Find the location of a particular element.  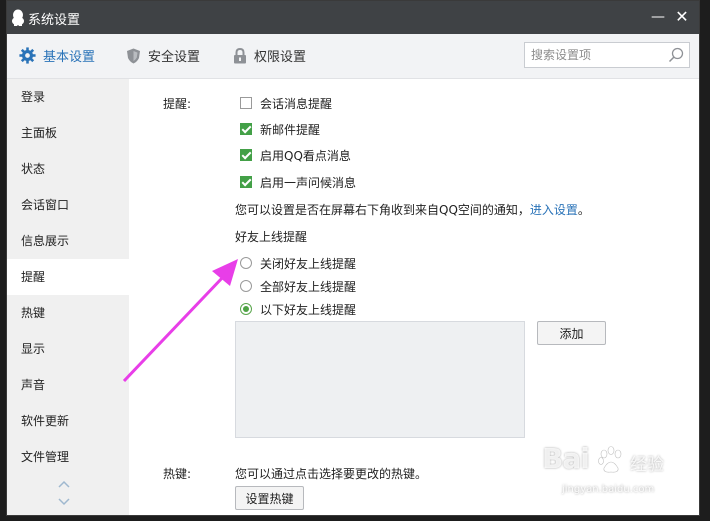

tab-permission-settings: 权限设置 is located at coordinates (269, 55).